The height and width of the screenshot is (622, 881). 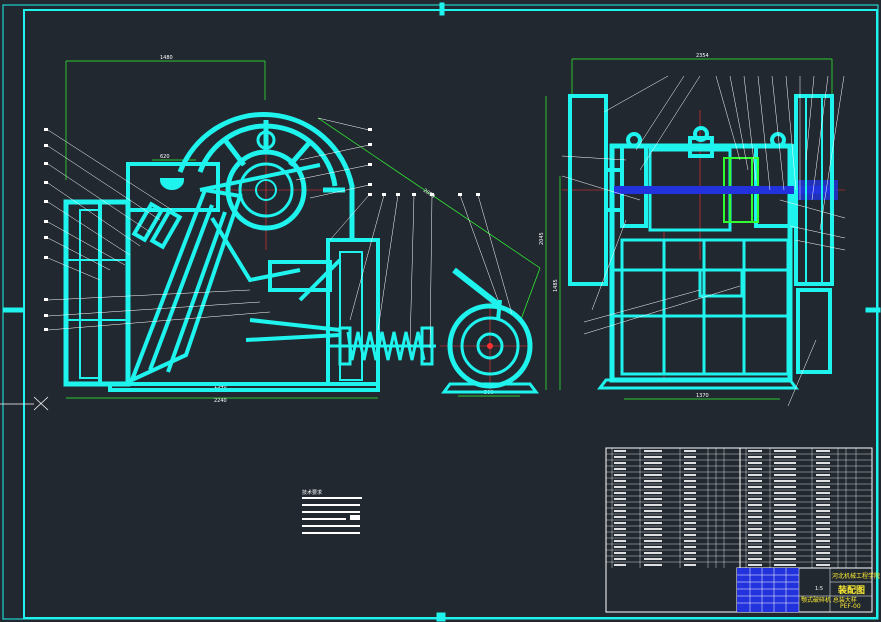 I want to click on dim-front-top: 1480, so click(x=166, y=58).